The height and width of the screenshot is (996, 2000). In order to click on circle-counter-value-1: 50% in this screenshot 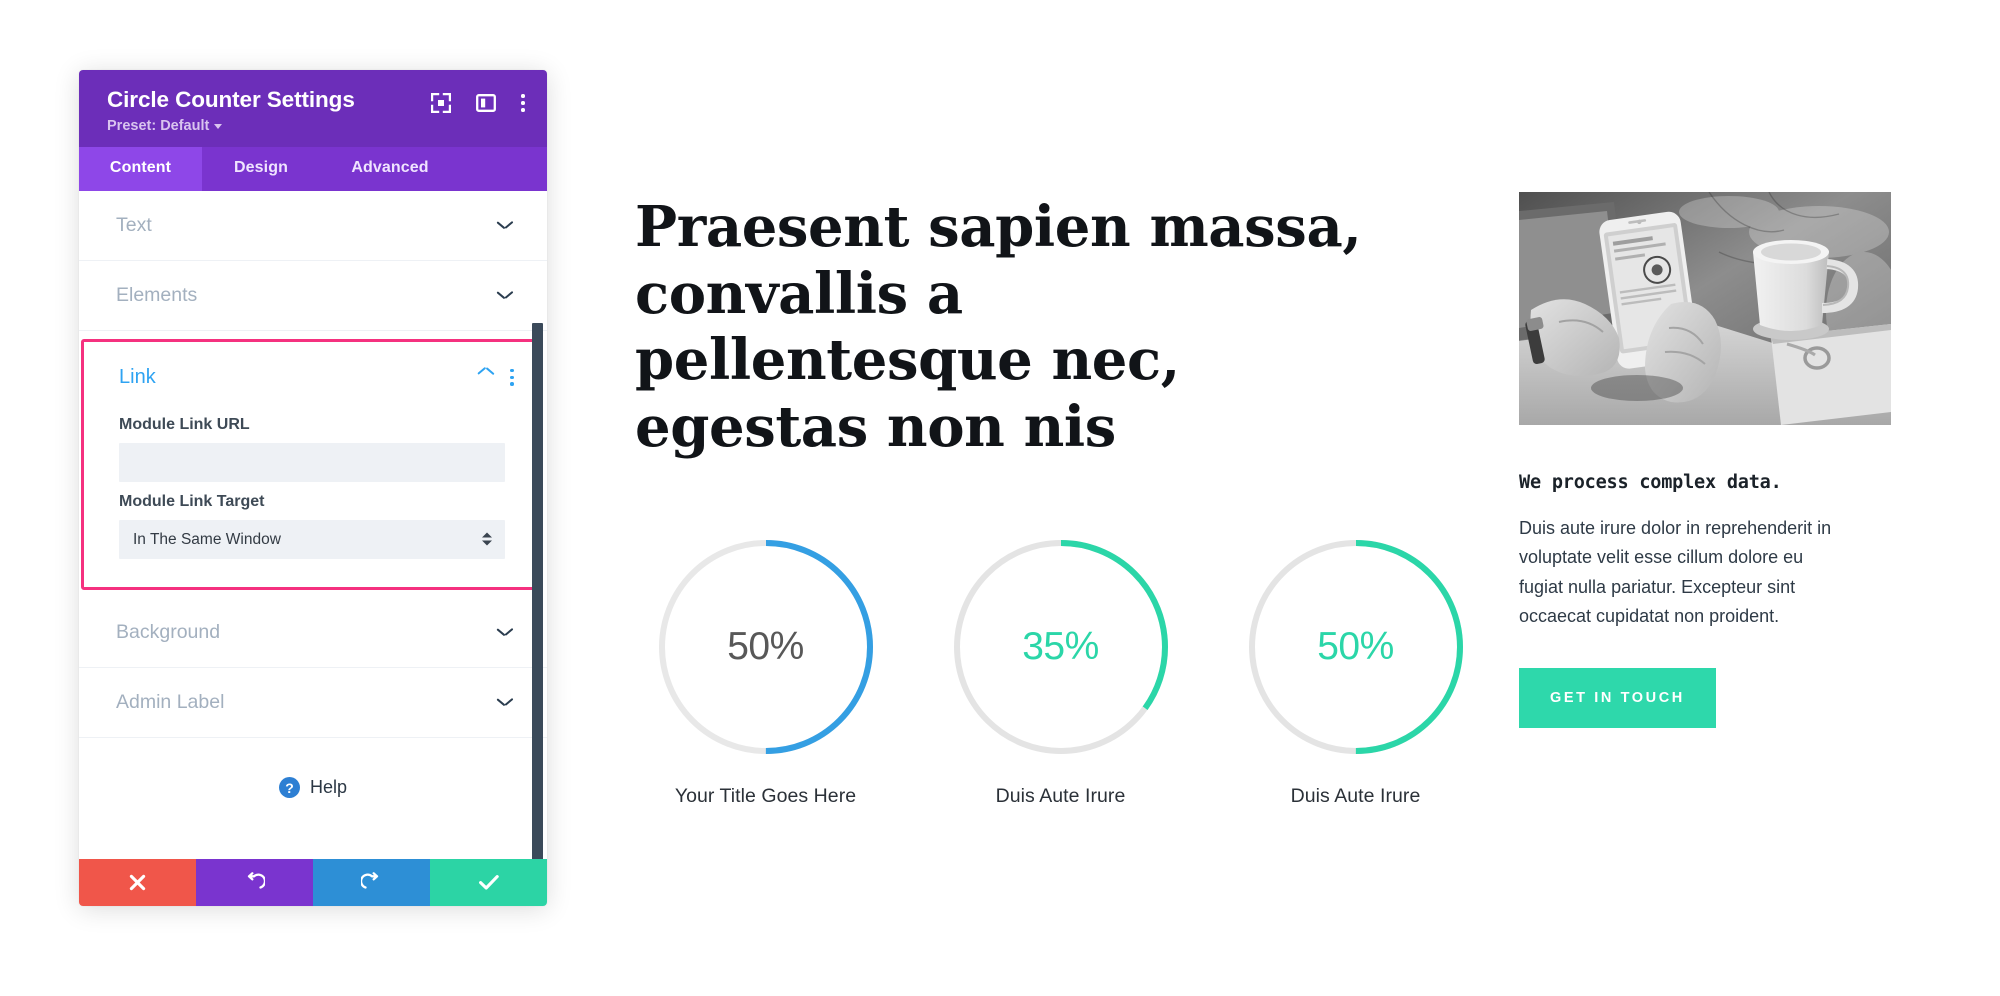, I will do `click(765, 646)`.